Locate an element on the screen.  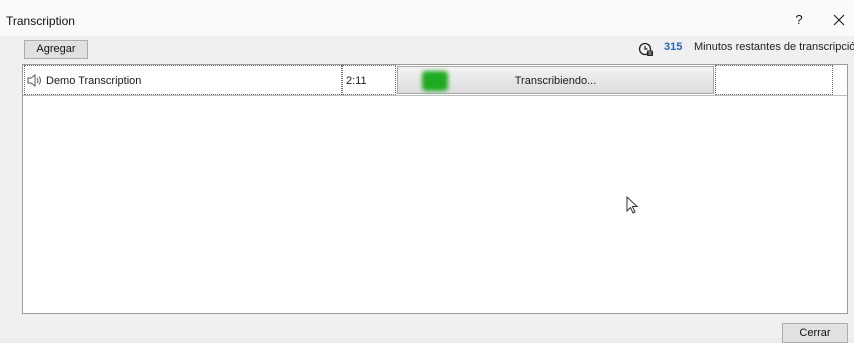
close-button: Cerrar is located at coordinates (815, 333).